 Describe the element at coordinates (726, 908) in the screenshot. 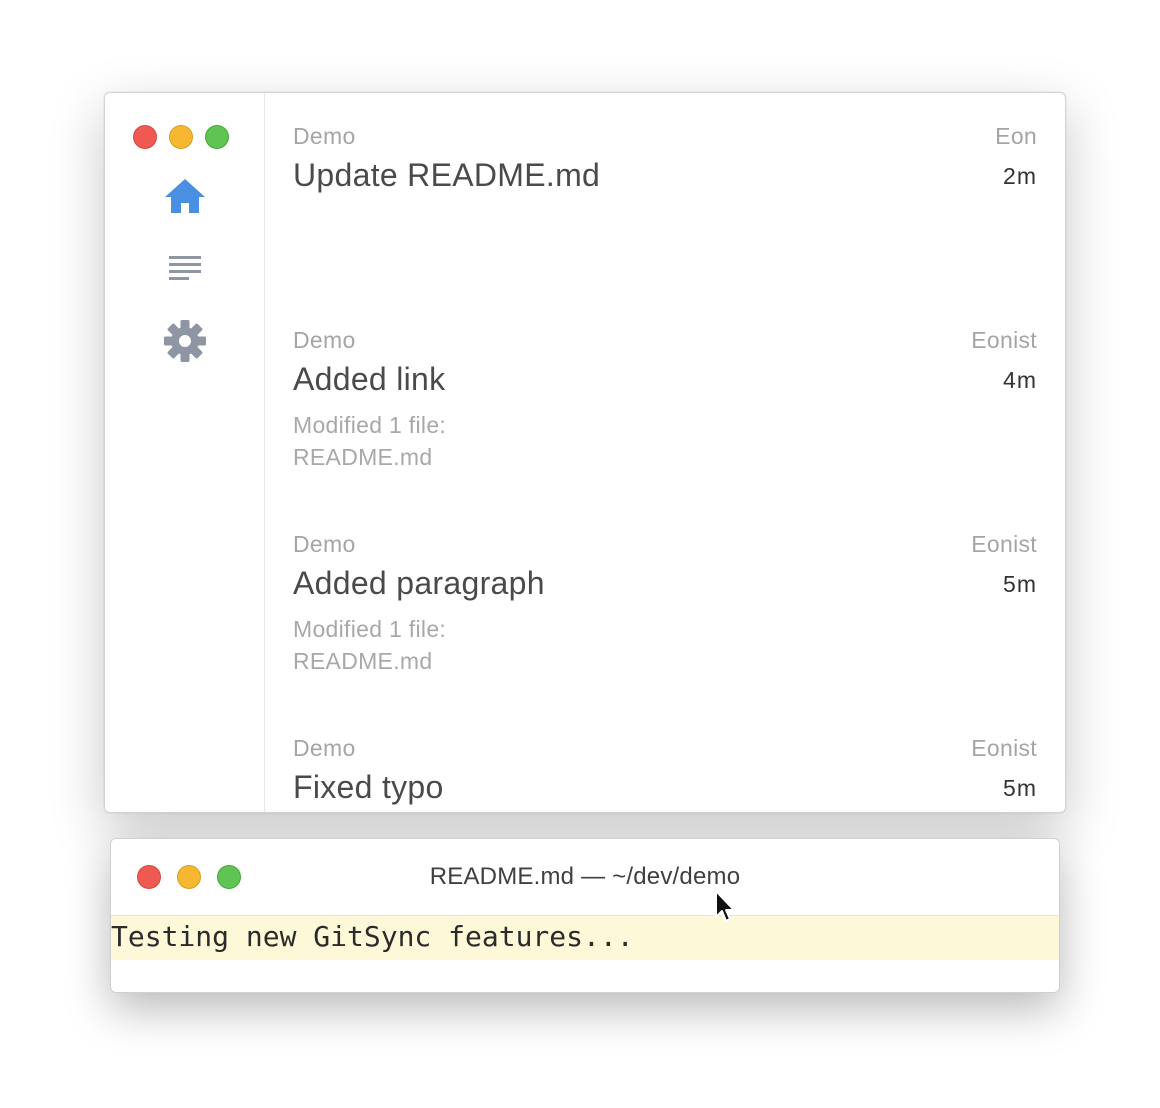

I see `mouse-pointer-icon` at that location.